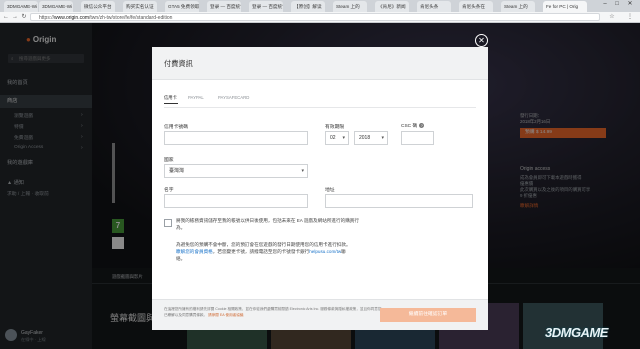  Describe the element at coordinates (236, 171) in the screenshot. I see `country-select: 臺灣灣 ▾` at that location.